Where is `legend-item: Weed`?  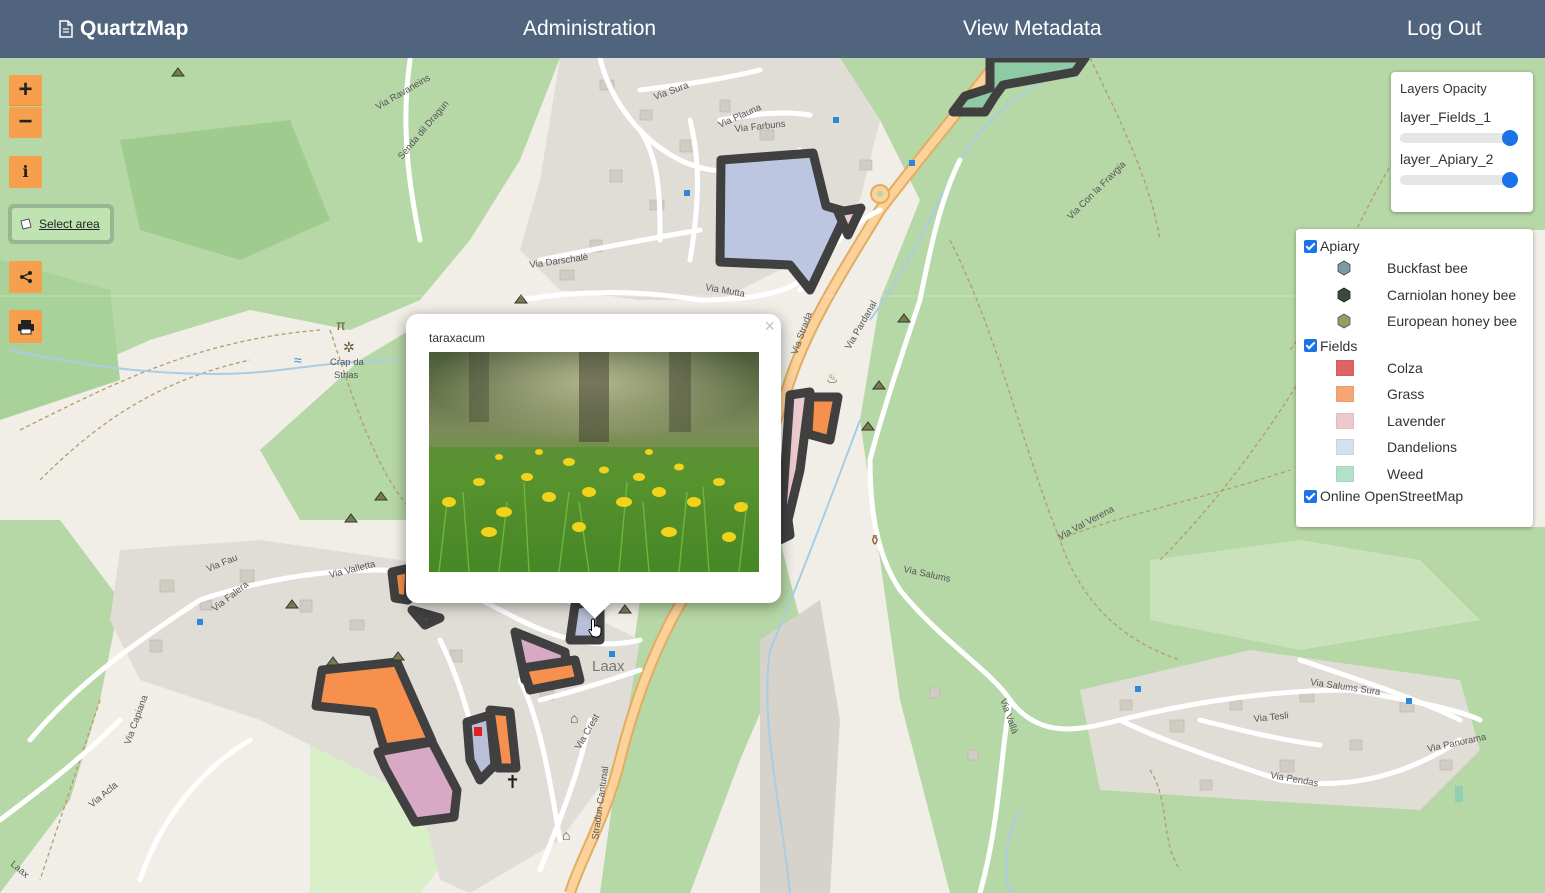 legend-item: Weed is located at coordinates (1418, 474).